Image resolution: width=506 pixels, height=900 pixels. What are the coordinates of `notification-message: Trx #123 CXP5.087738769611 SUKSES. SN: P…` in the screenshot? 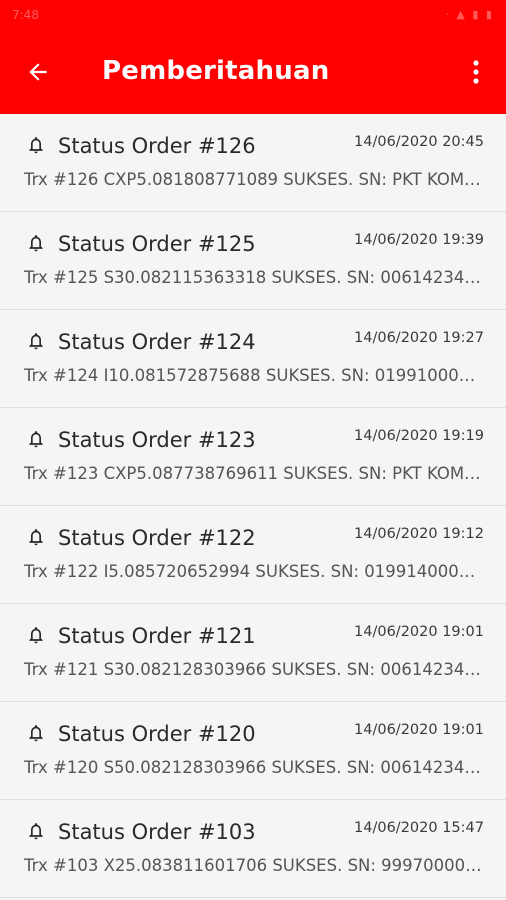 It's located at (254, 473).